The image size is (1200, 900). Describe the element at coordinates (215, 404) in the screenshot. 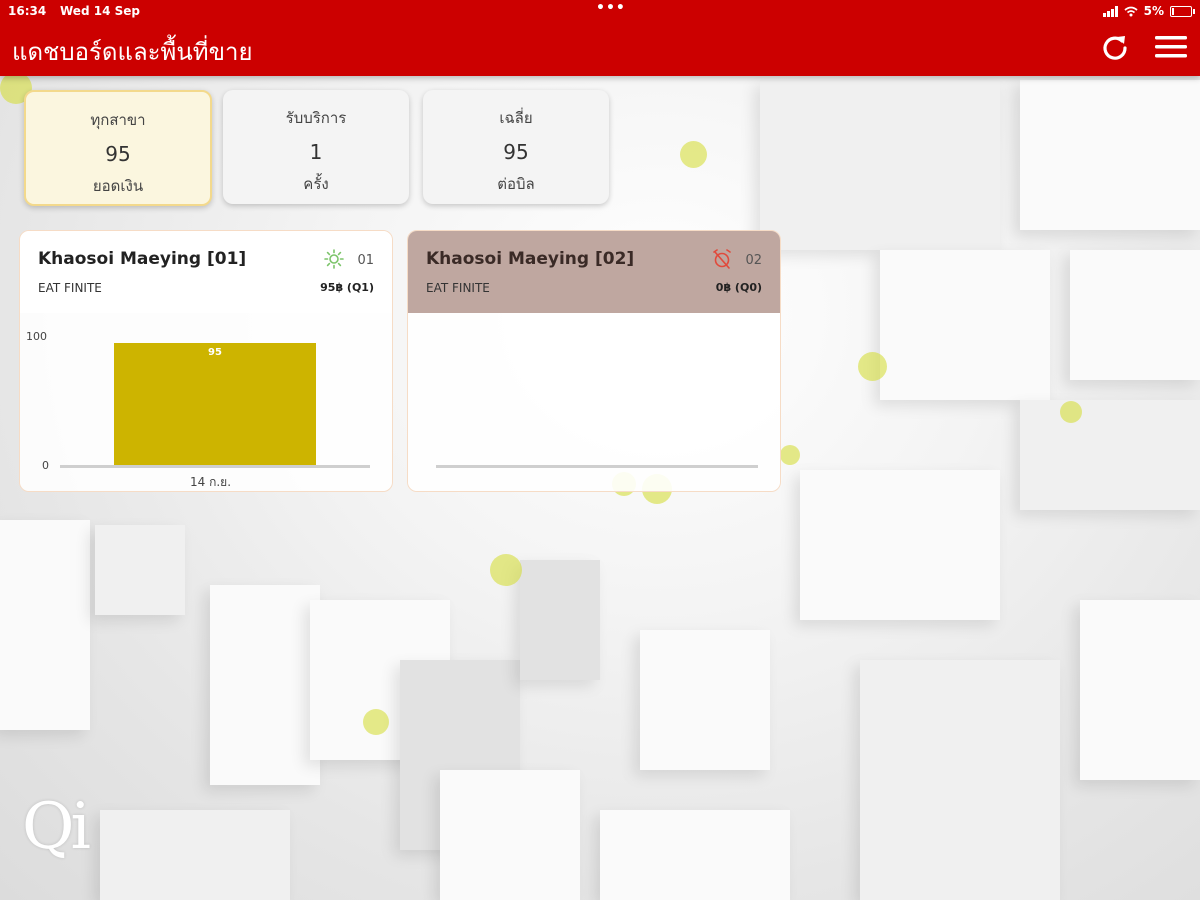

I see `chart-bar` at that location.